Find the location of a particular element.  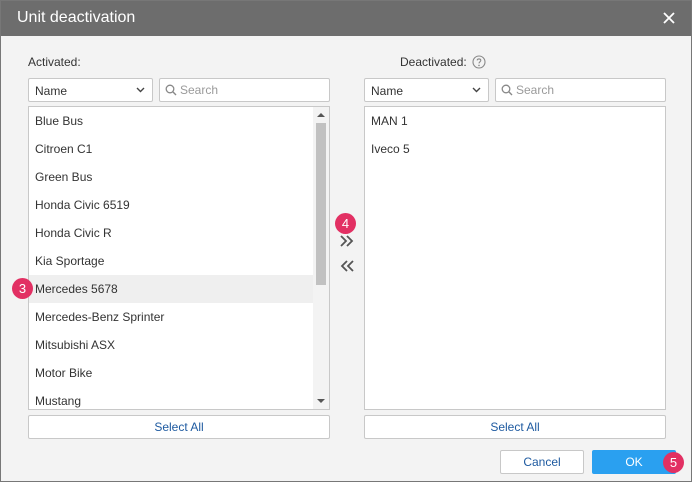

deactivated-search is located at coordinates (580, 90).